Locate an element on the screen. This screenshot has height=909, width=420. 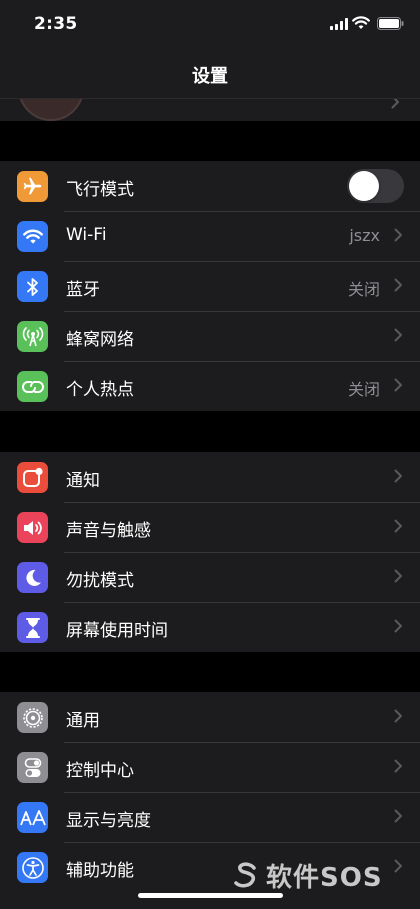
profile-row is located at coordinates (210, 110).